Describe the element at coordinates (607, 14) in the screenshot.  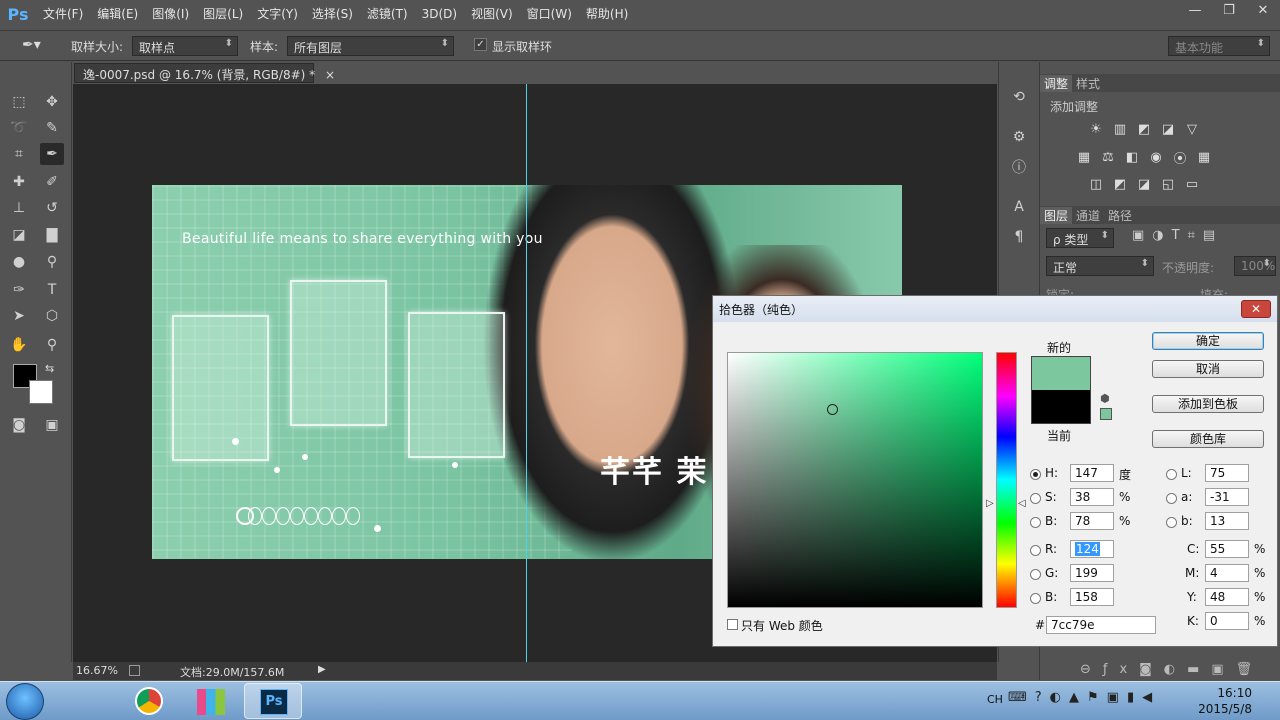
I see `menu-help: 帮助(H)` at that location.